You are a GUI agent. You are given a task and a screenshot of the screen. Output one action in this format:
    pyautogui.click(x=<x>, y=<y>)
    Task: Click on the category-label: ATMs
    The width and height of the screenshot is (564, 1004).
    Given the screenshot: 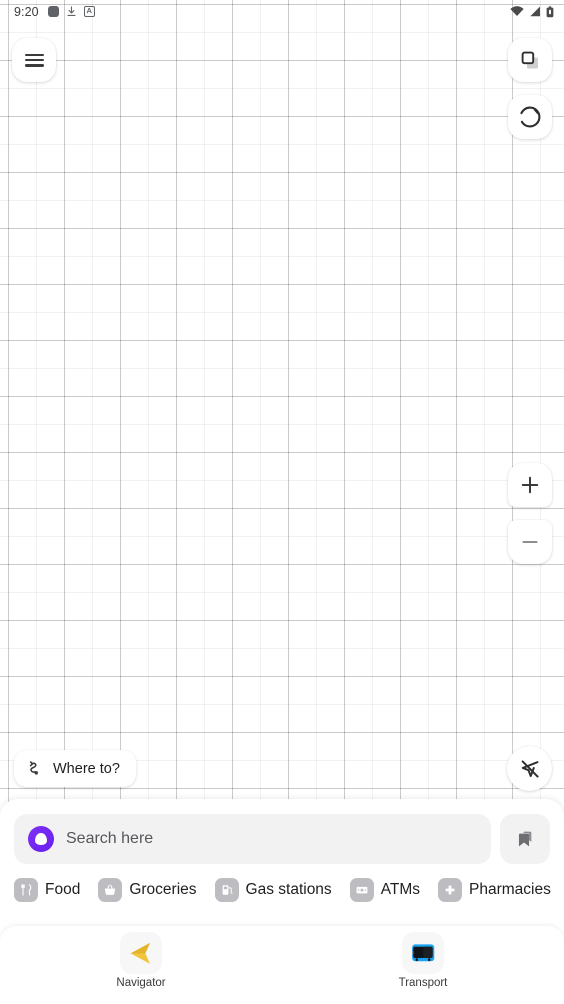 What is the action you would take?
    pyautogui.click(x=400, y=889)
    